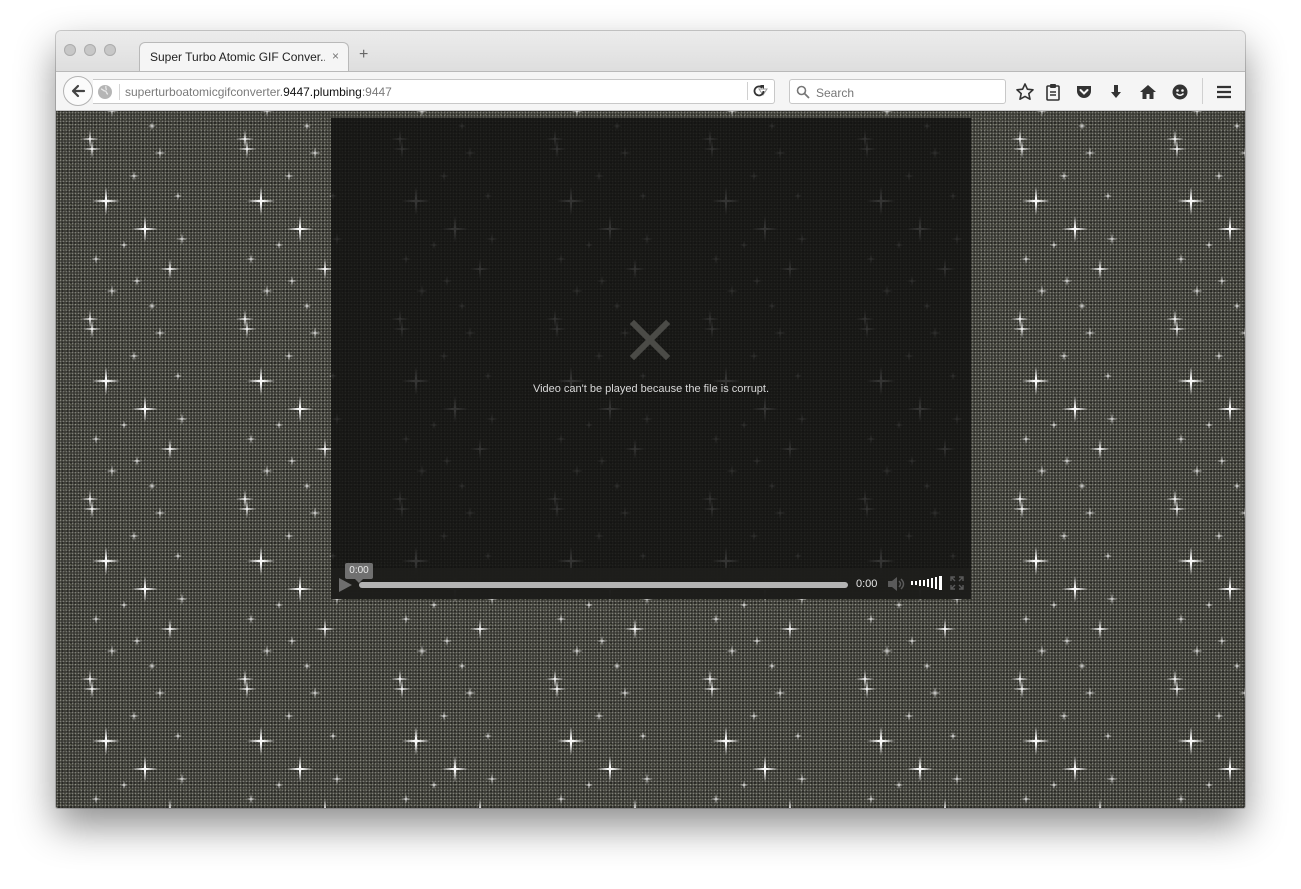 This screenshot has width=1301, height=889. I want to click on globe-icon, so click(105, 92).